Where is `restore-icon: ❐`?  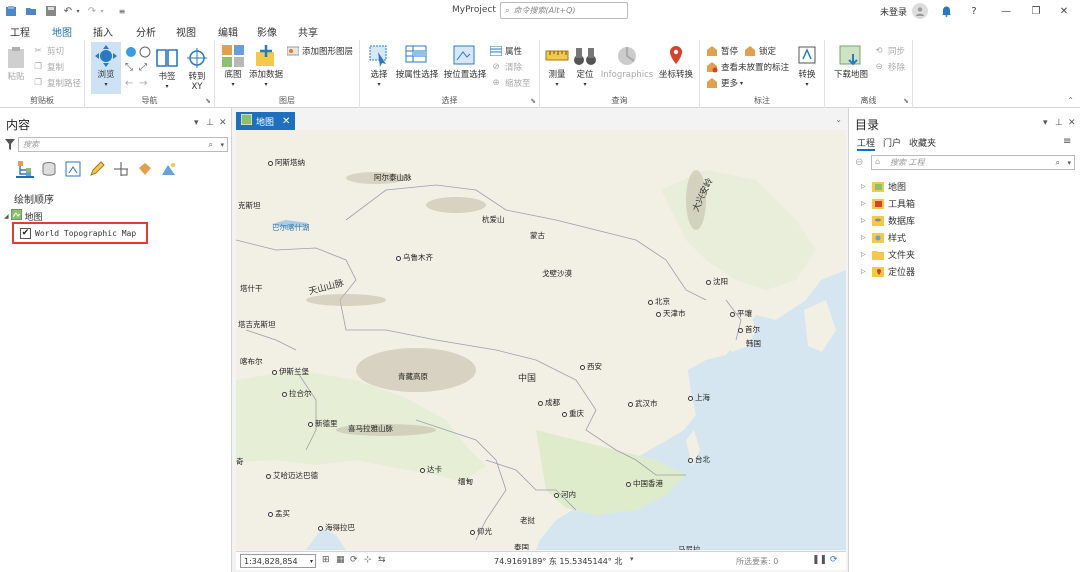 restore-icon: ❐ is located at coordinates (1036, 11).